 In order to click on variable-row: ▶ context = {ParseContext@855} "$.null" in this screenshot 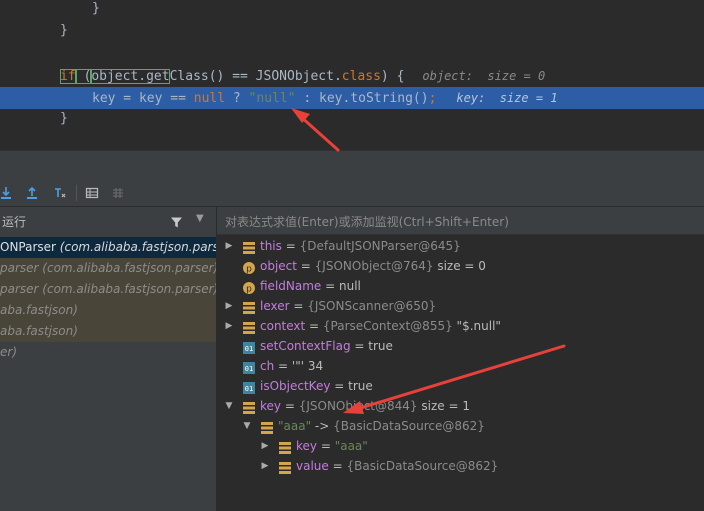, I will do `click(460, 326)`.